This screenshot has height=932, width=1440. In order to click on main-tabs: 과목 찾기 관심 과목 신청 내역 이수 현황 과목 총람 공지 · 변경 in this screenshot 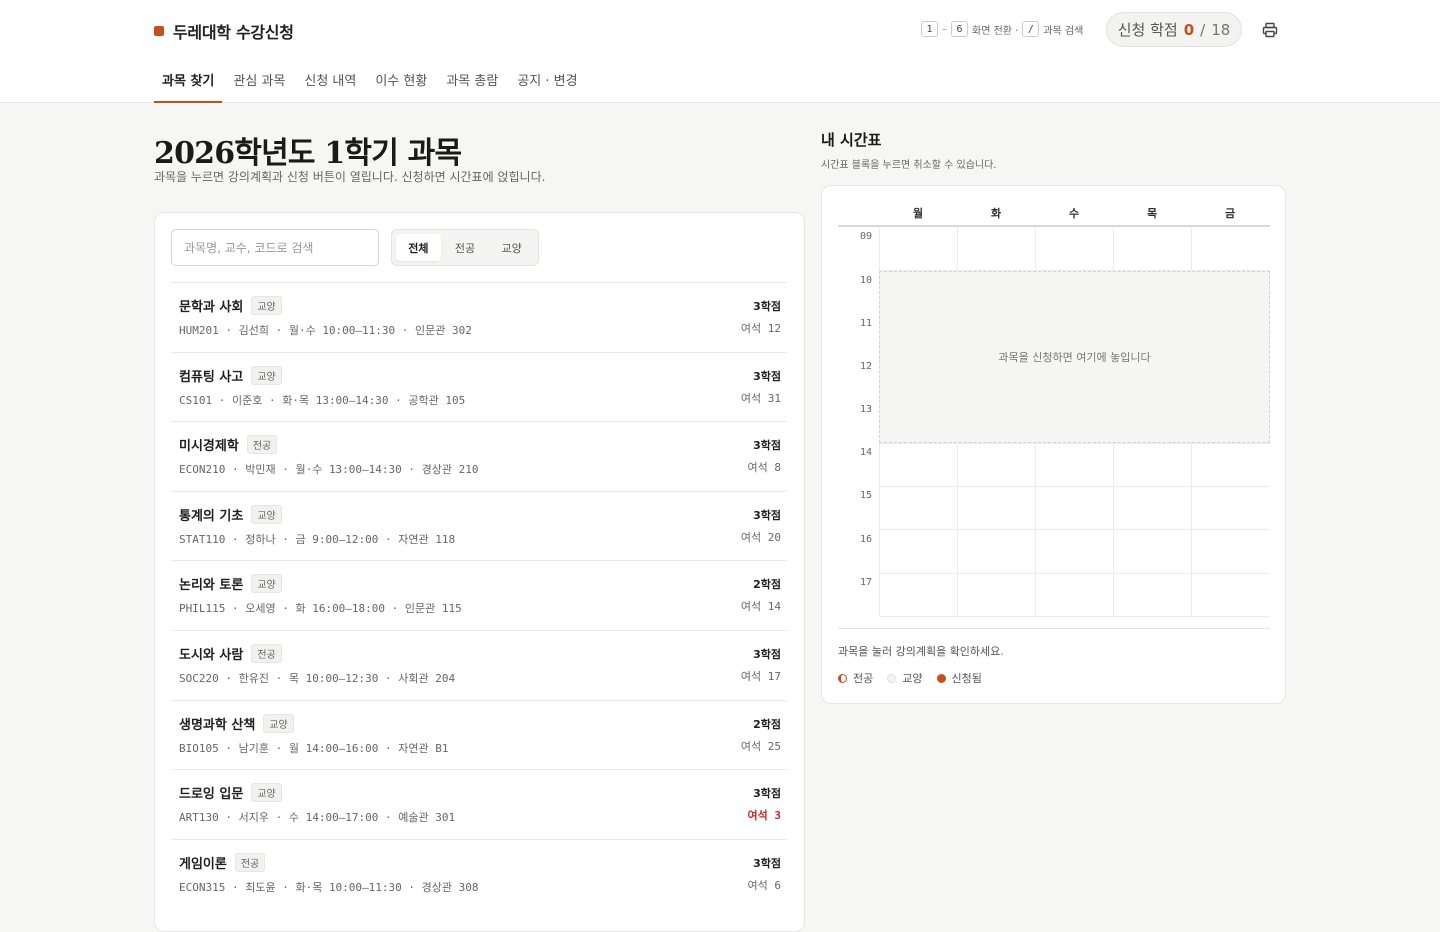, I will do `click(371, 81)`.